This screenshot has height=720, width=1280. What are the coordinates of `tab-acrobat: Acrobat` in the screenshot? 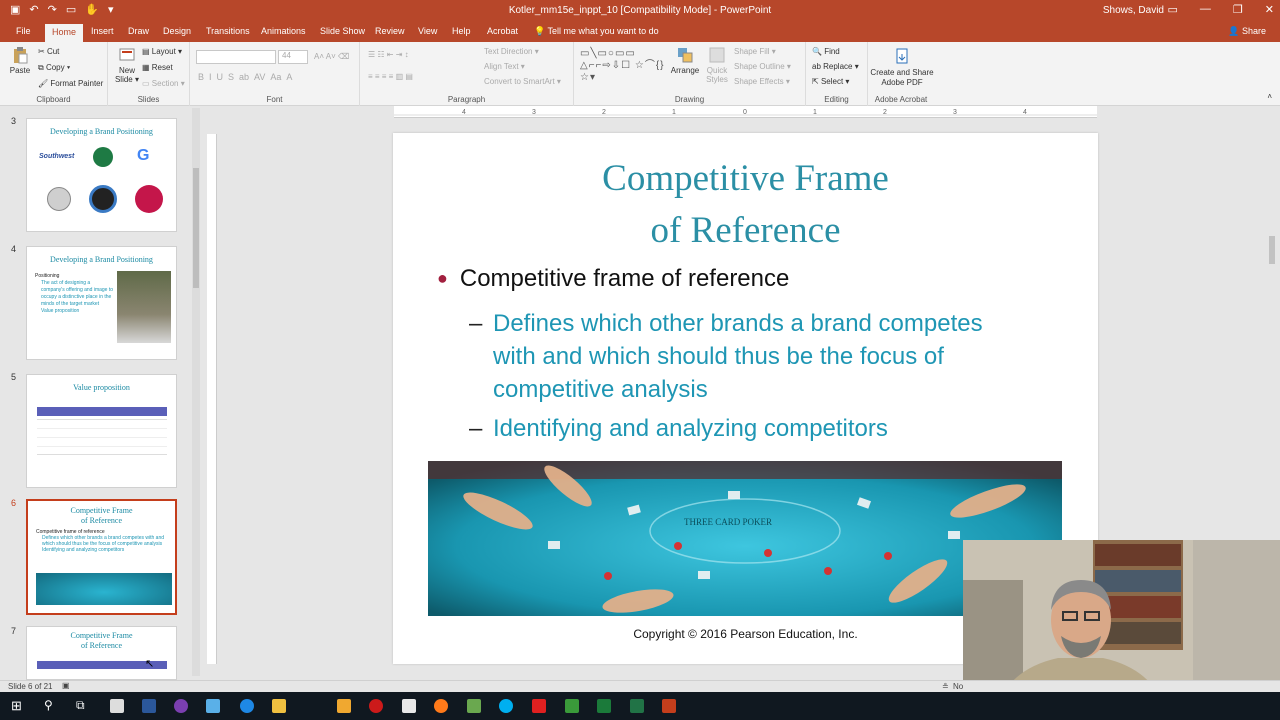 It's located at (502, 31).